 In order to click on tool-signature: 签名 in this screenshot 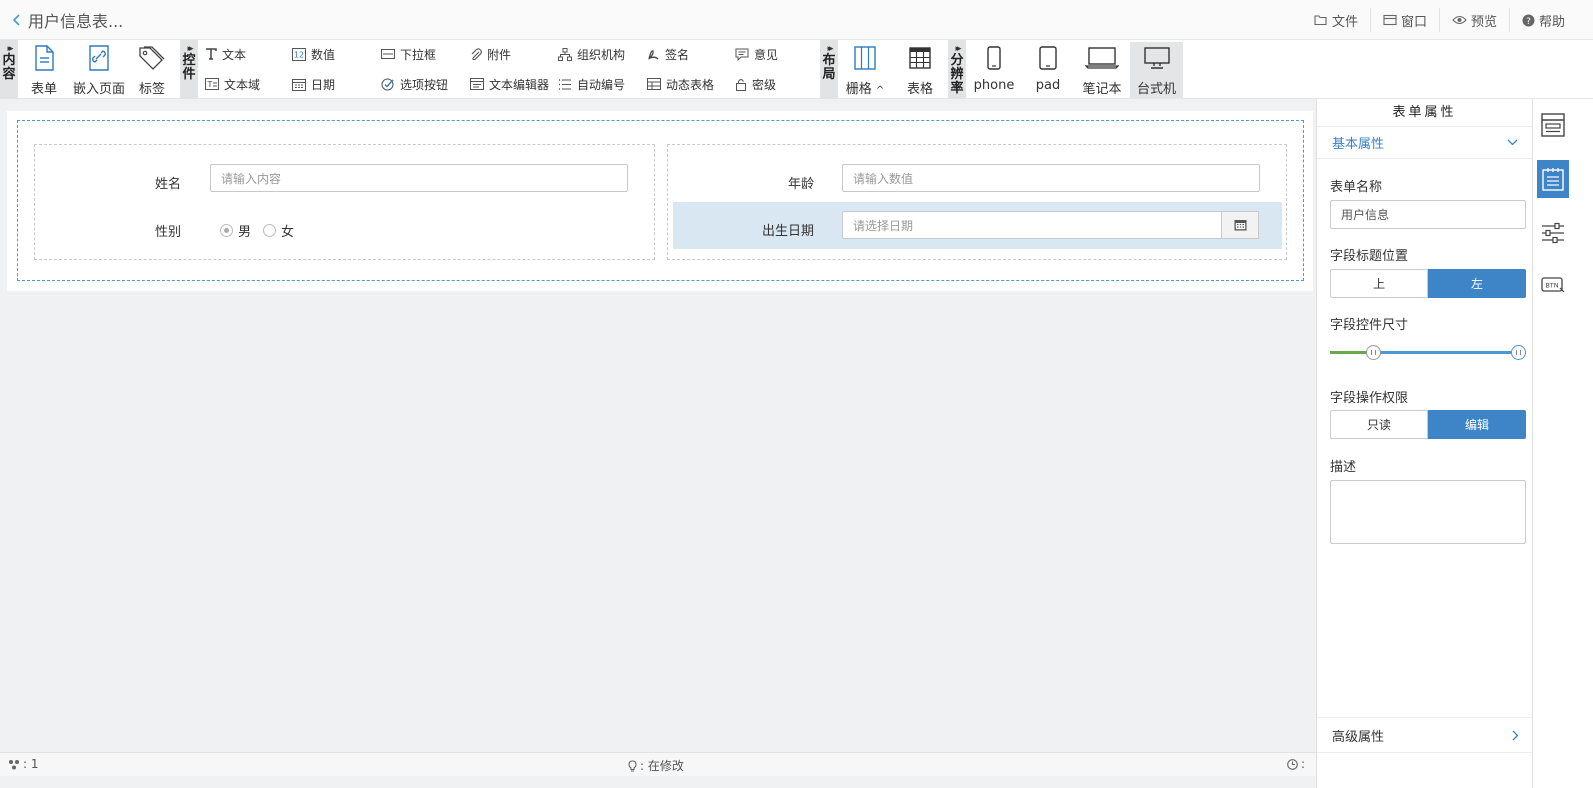, I will do `click(668, 54)`.